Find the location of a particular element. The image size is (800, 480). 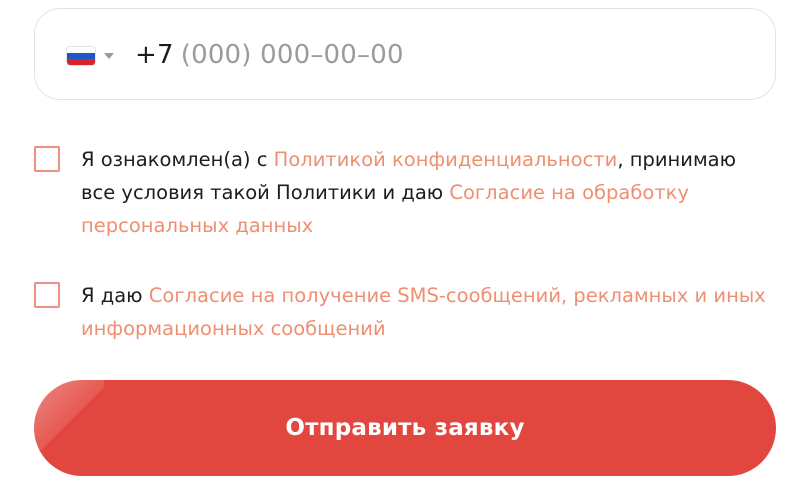

consent-text-segment: Я ознакомлен(а) с is located at coordinates (177, 159).